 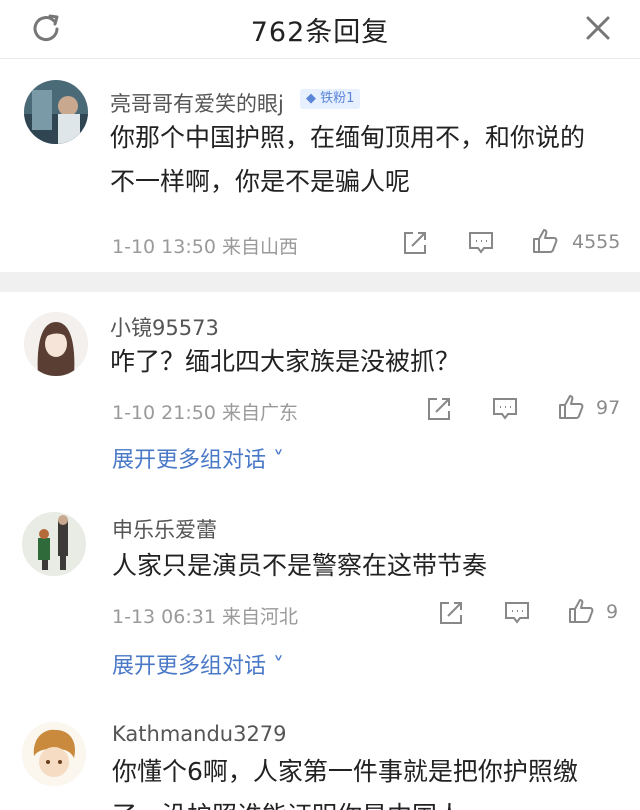 I want to click on header-bar: 762条回复, so click(x=320, y=29).